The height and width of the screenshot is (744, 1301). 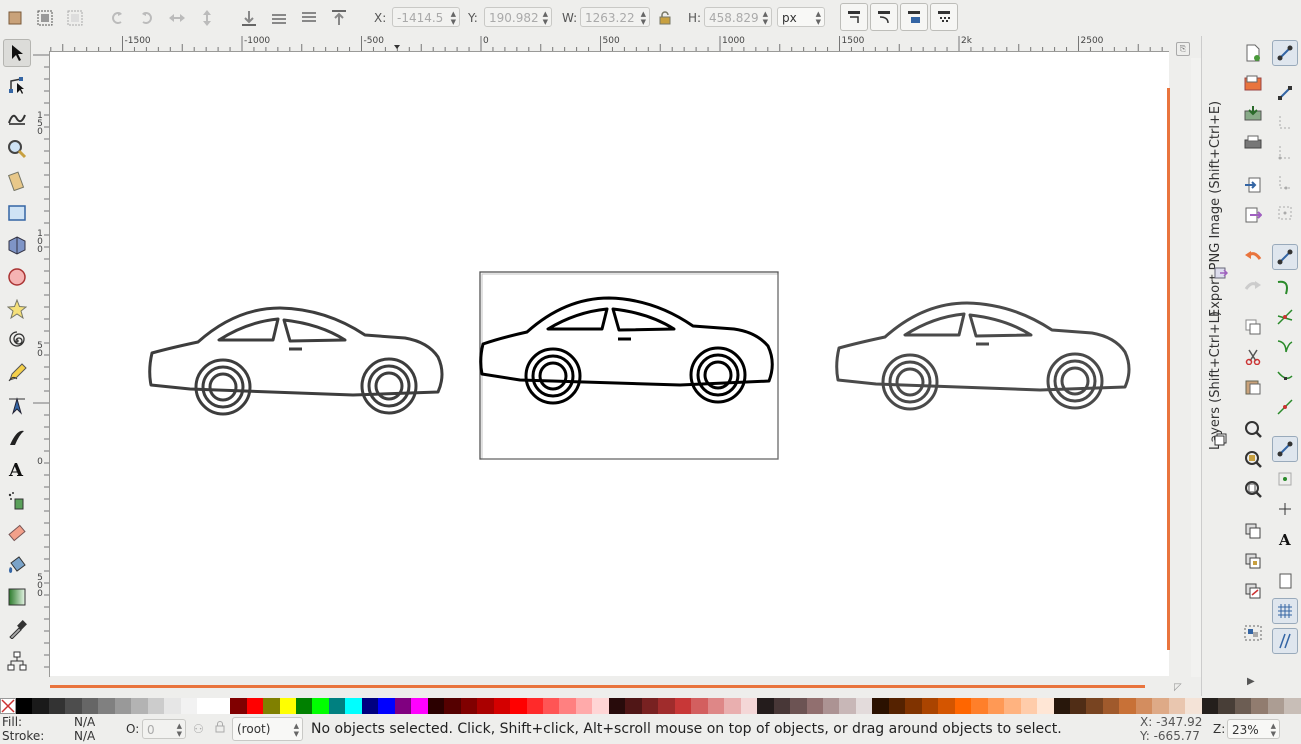 What do you see at coordinates (17, 469) in the screenshot?
I see `text-tool-icon: A` at bounding box center [17, 469].